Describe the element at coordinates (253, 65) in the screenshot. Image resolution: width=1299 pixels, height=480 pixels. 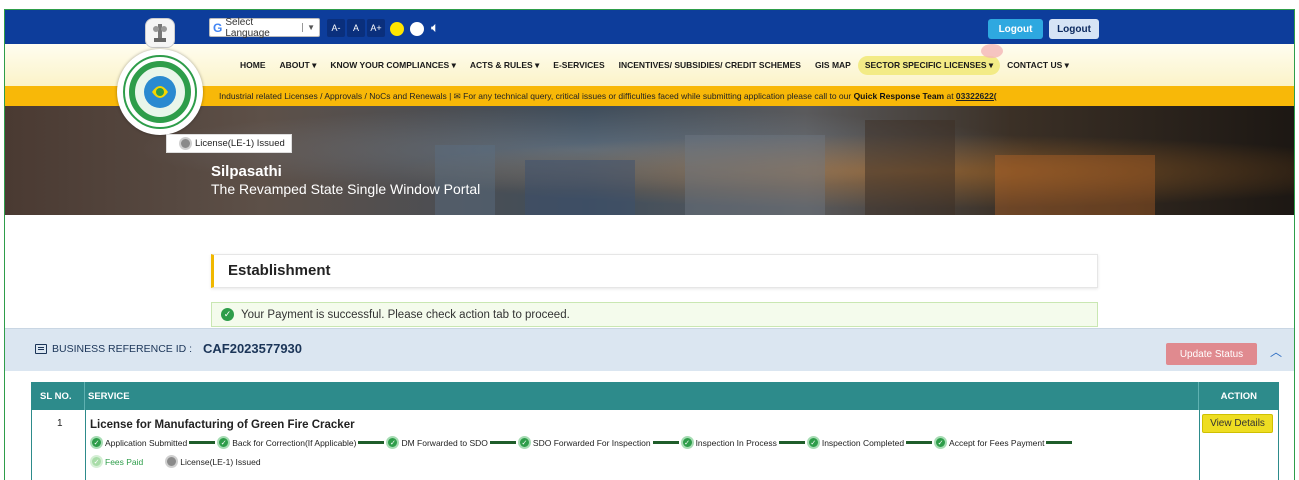
I see `nav-home: HOME` at that location.